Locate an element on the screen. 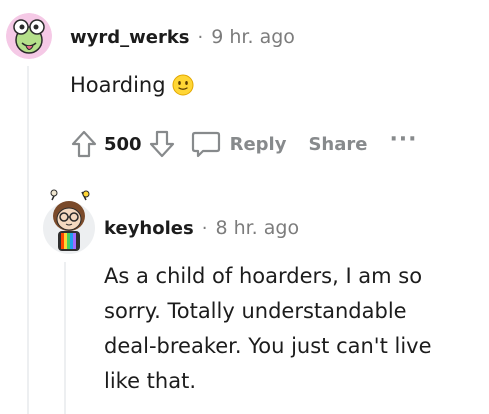  parent-comment-body: Hoarding is located at coordinates (132, 87).